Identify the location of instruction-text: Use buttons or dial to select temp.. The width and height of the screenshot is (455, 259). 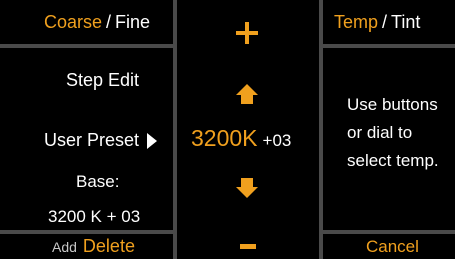
(393, 133).